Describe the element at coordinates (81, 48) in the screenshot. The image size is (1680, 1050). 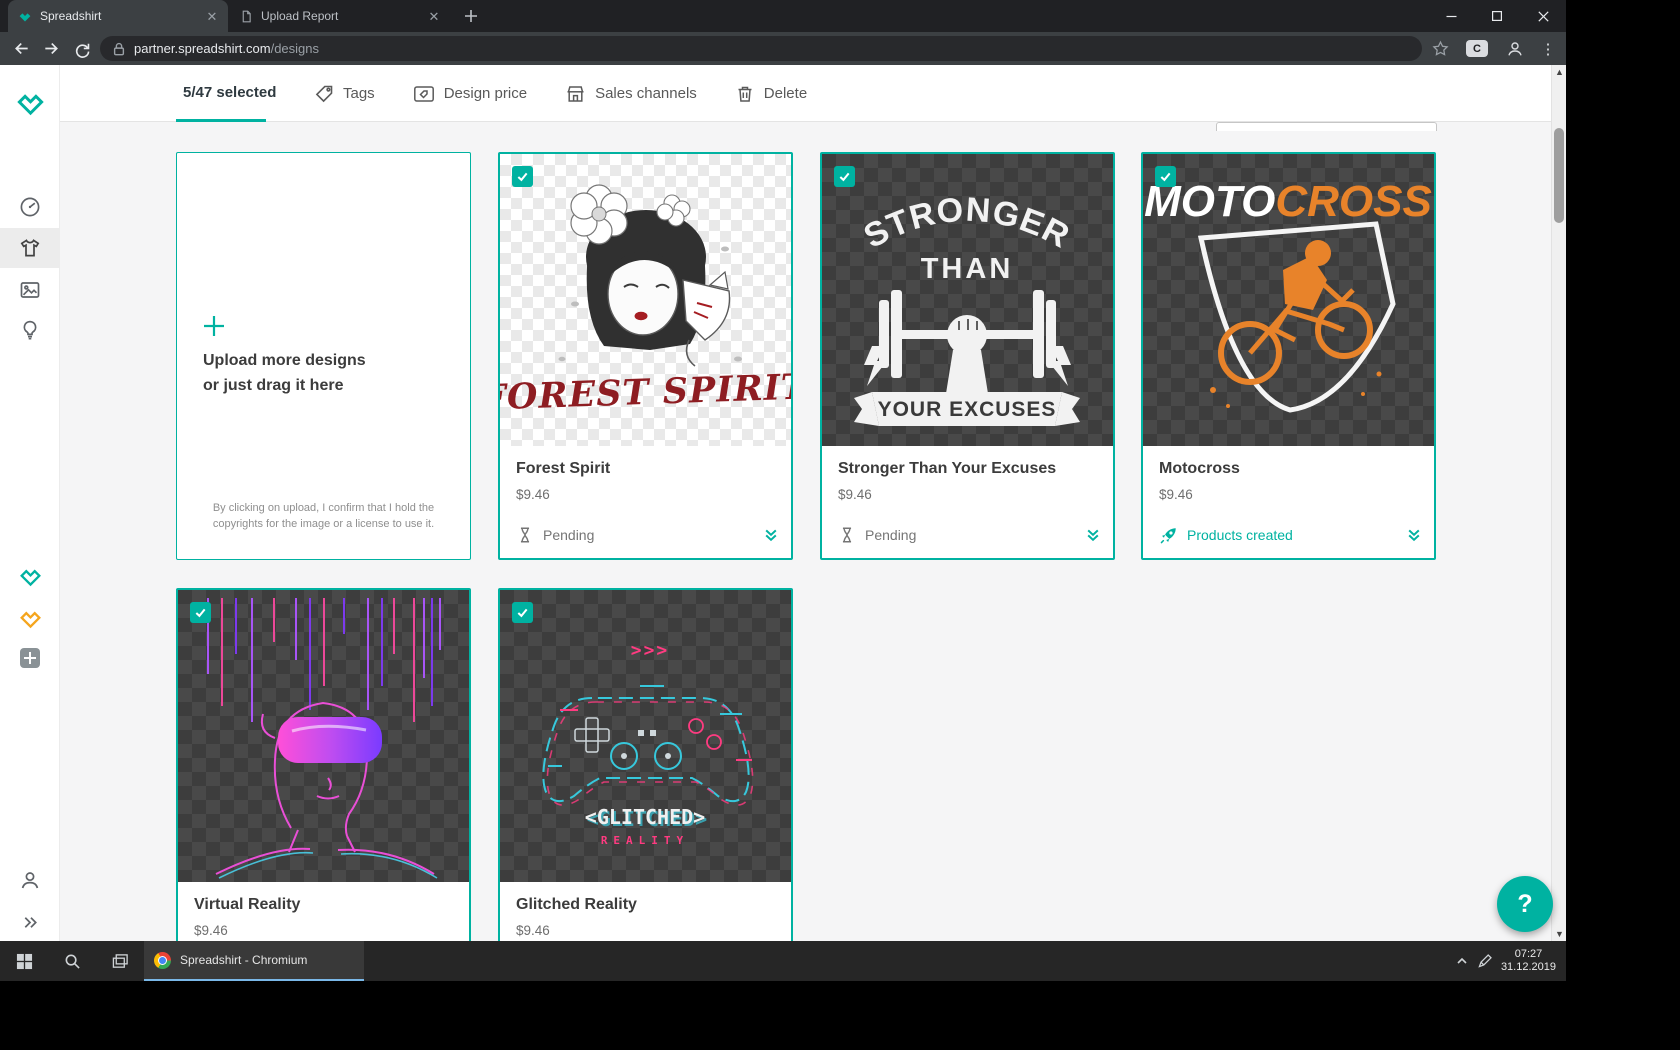
I see `reload-button` at that location.